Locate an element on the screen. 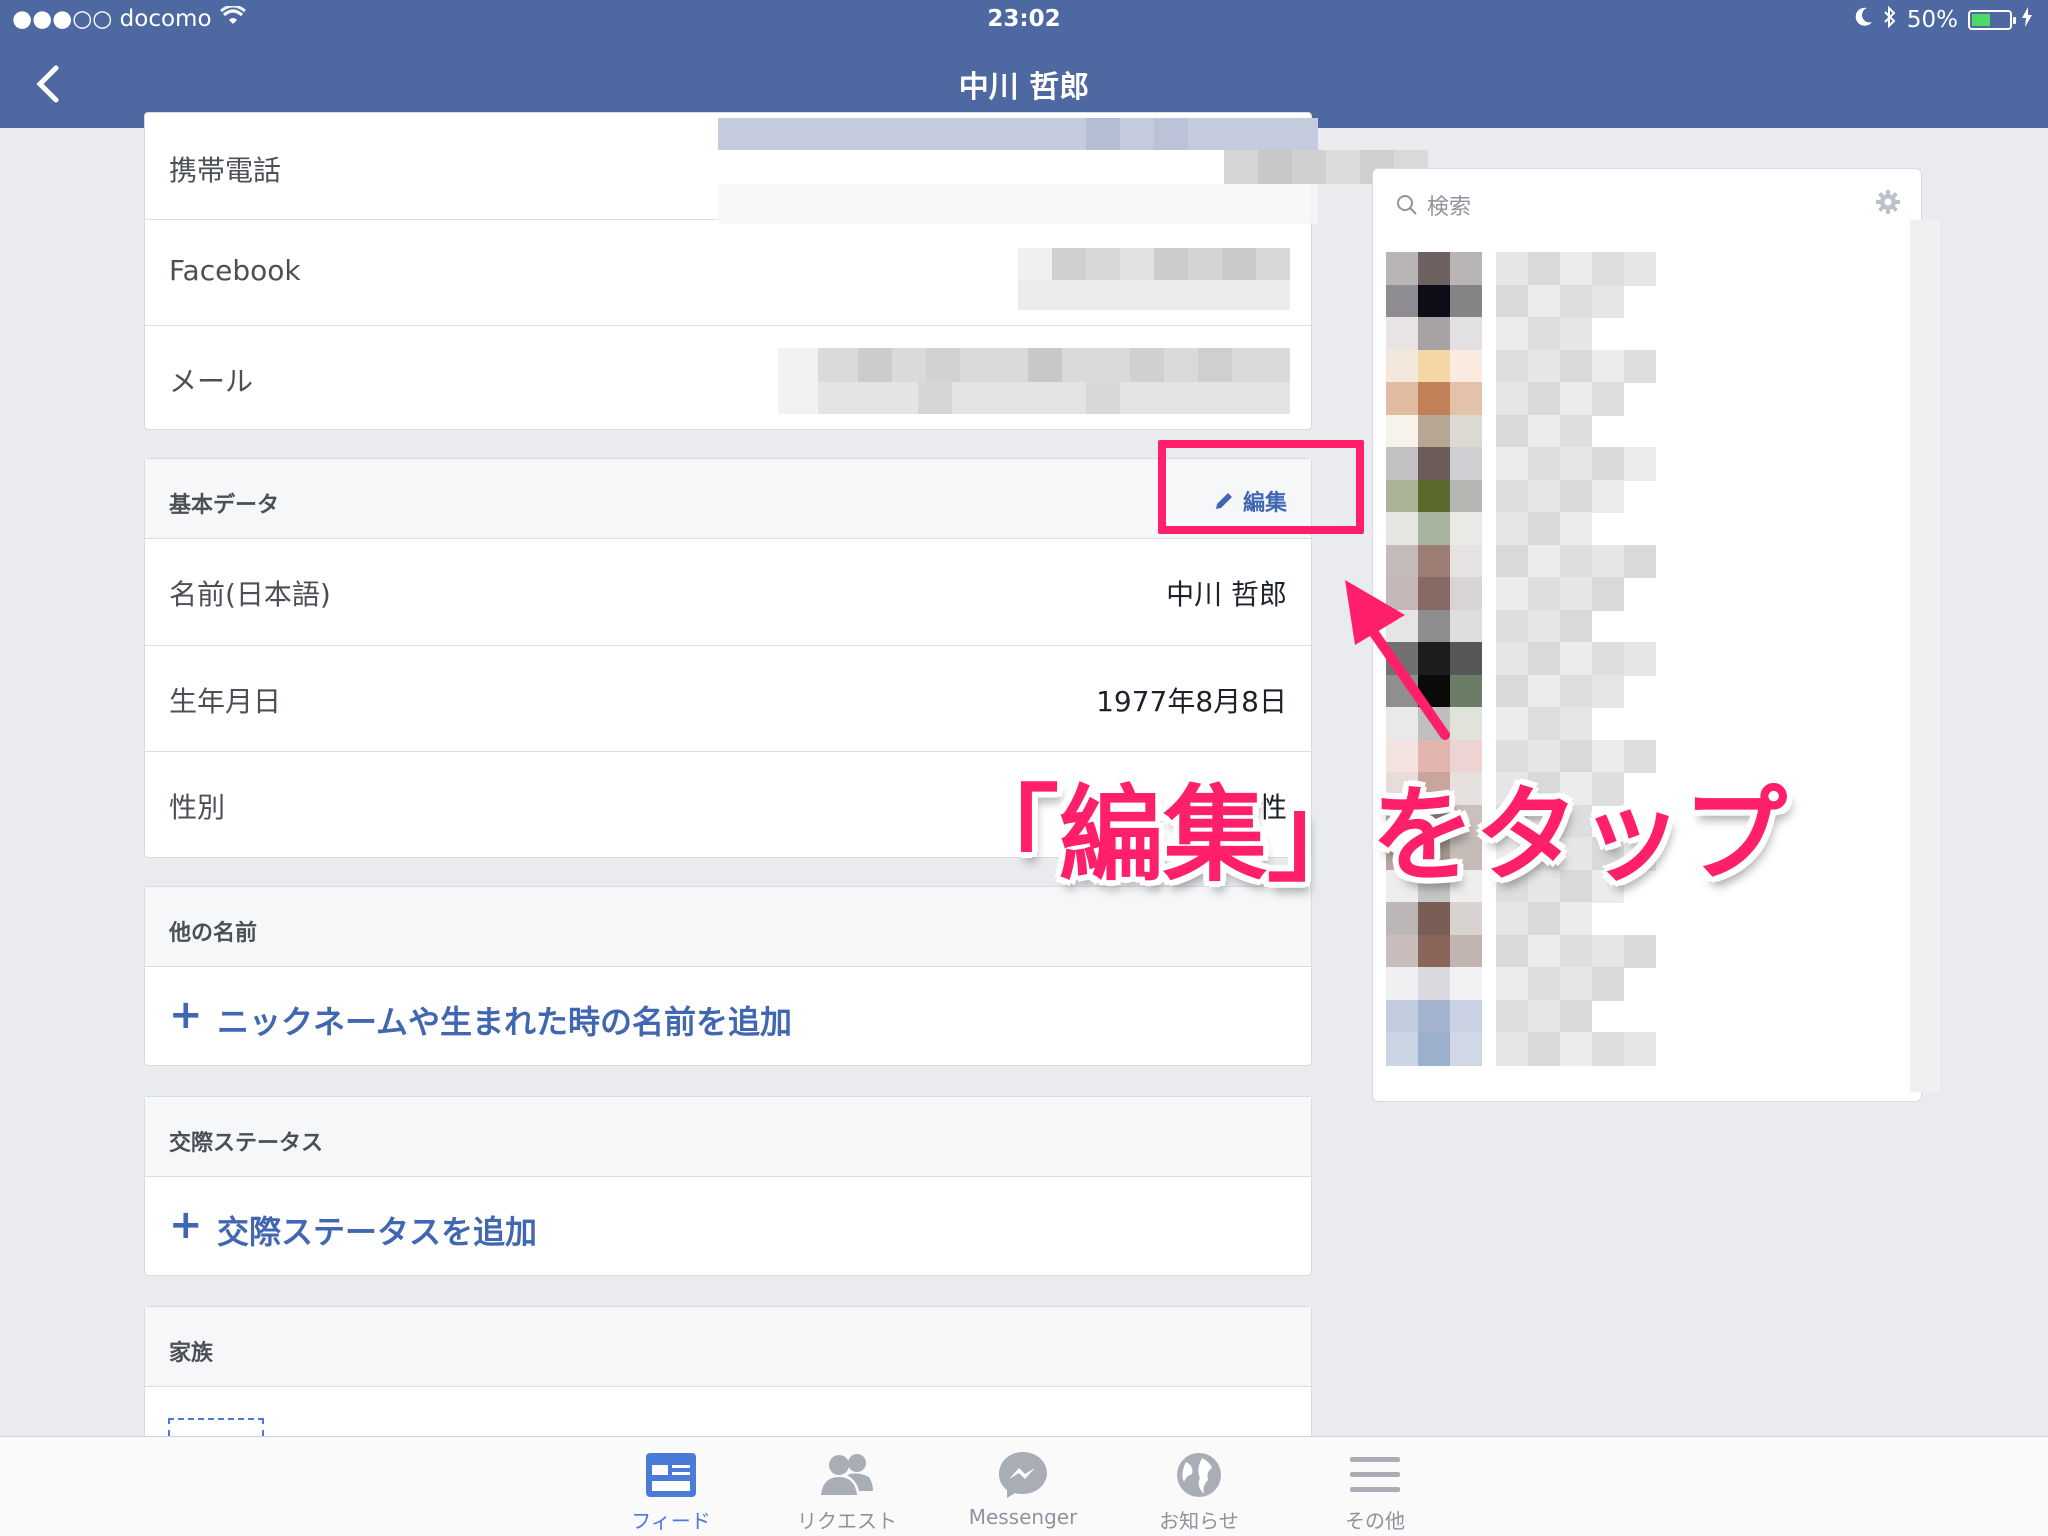  basic-row-name: 名前(日本語) 中川 哲郎 is located at coordinates (728, 592).